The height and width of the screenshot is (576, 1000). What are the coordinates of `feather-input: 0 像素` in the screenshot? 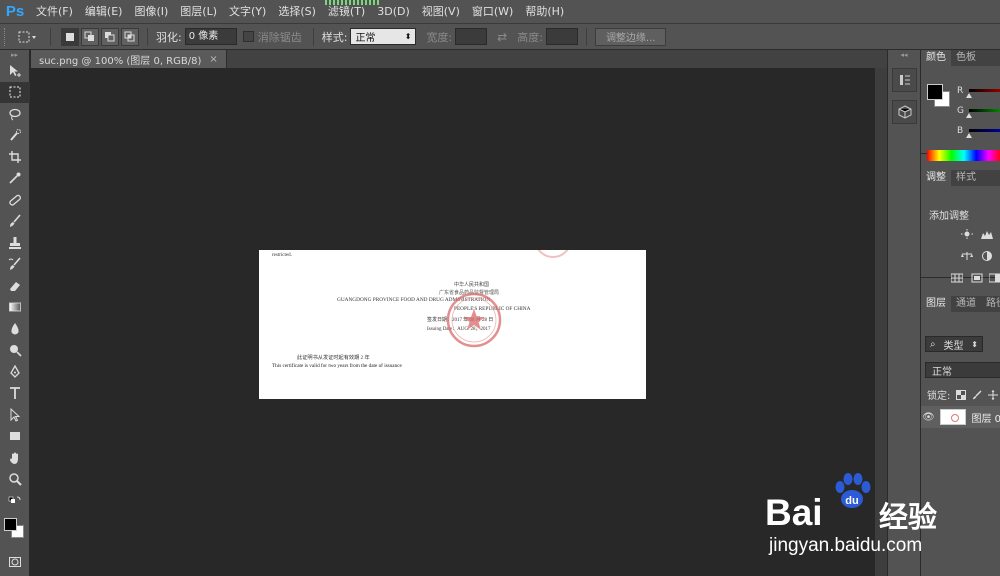 It's located at (210, 36).